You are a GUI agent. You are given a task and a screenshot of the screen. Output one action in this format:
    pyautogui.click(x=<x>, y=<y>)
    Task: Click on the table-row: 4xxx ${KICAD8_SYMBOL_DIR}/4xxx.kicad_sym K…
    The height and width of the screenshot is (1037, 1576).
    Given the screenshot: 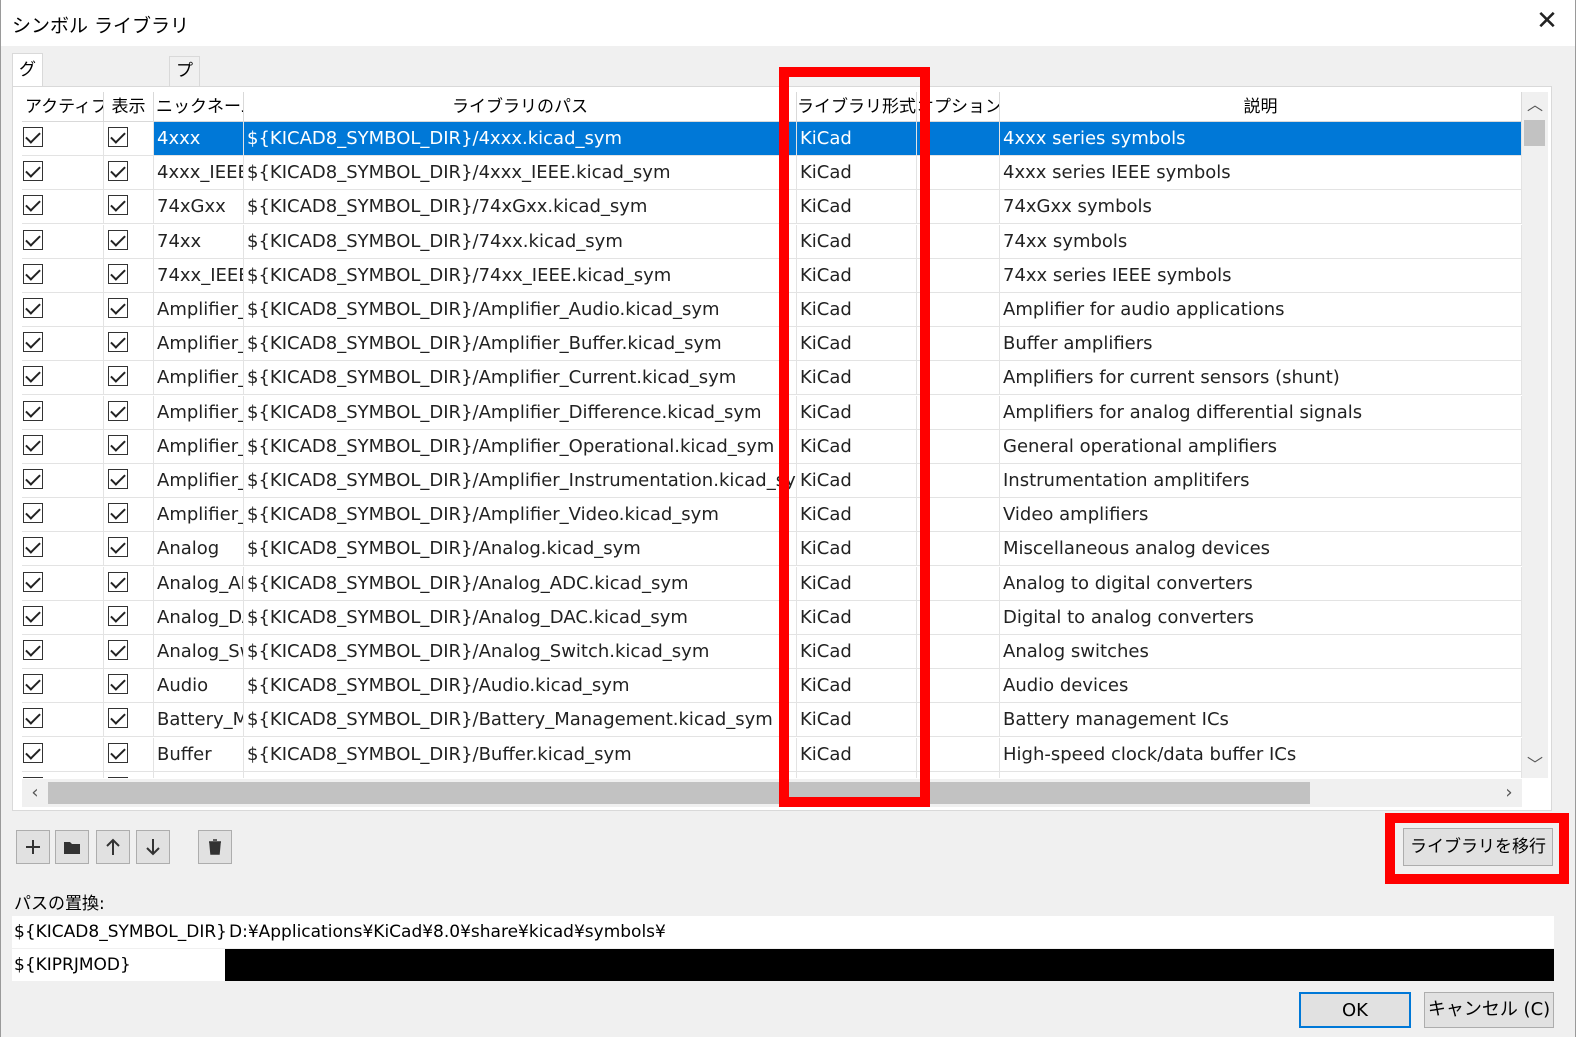 What is the action you would take?
    pyautogui.click(x=772, y=139)
    